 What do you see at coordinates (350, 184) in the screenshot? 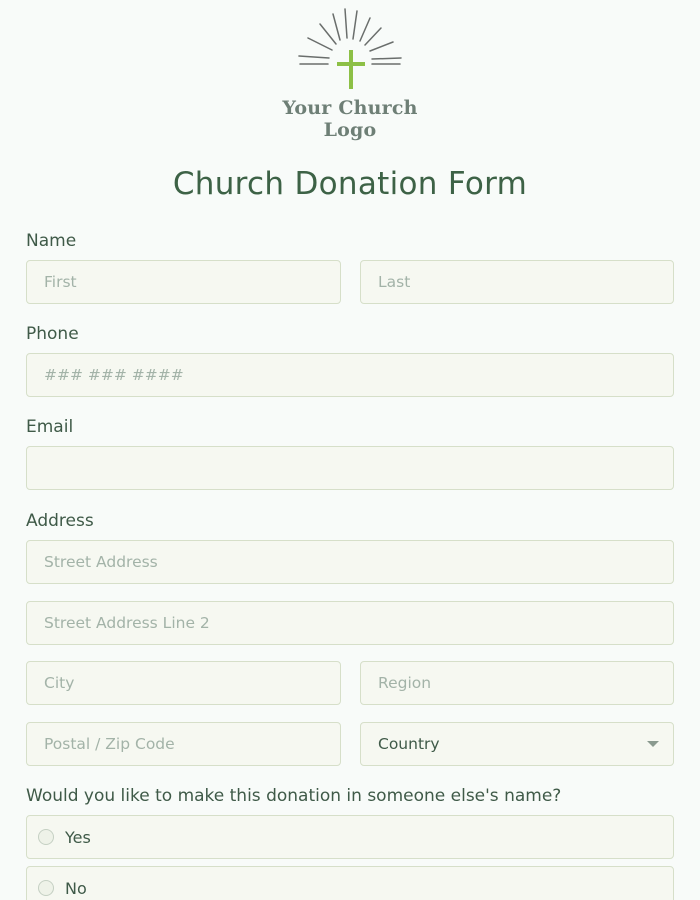
I see `form-title: Church Donation Form` at bounding box center [350, 184].